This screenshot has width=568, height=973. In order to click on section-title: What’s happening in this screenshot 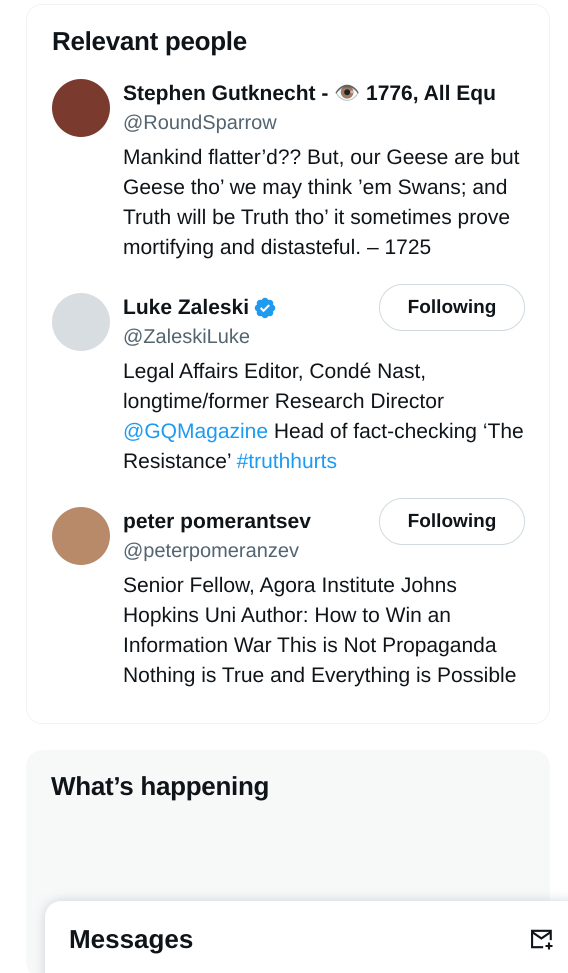, I will do `click(160, 786)`.